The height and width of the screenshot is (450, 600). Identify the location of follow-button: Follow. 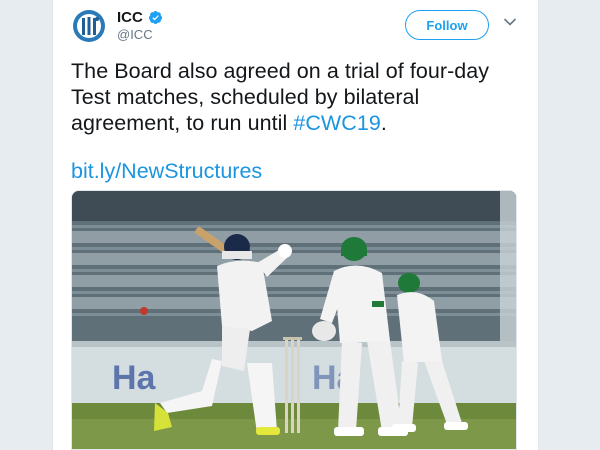
(447, 25).